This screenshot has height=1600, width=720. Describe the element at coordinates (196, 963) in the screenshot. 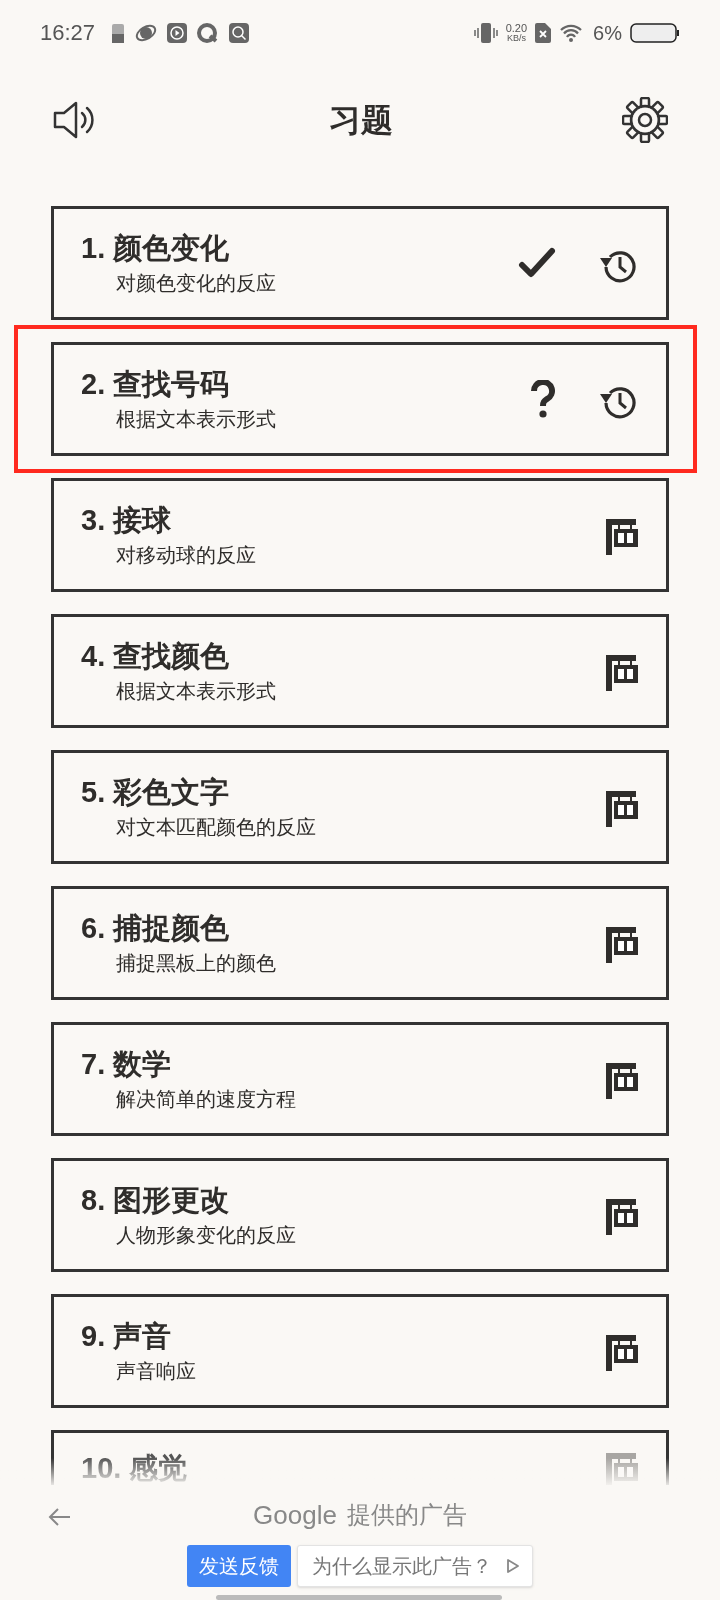

I see `exercise-subtitle: 捕捉黑板上的颜色` at that location.